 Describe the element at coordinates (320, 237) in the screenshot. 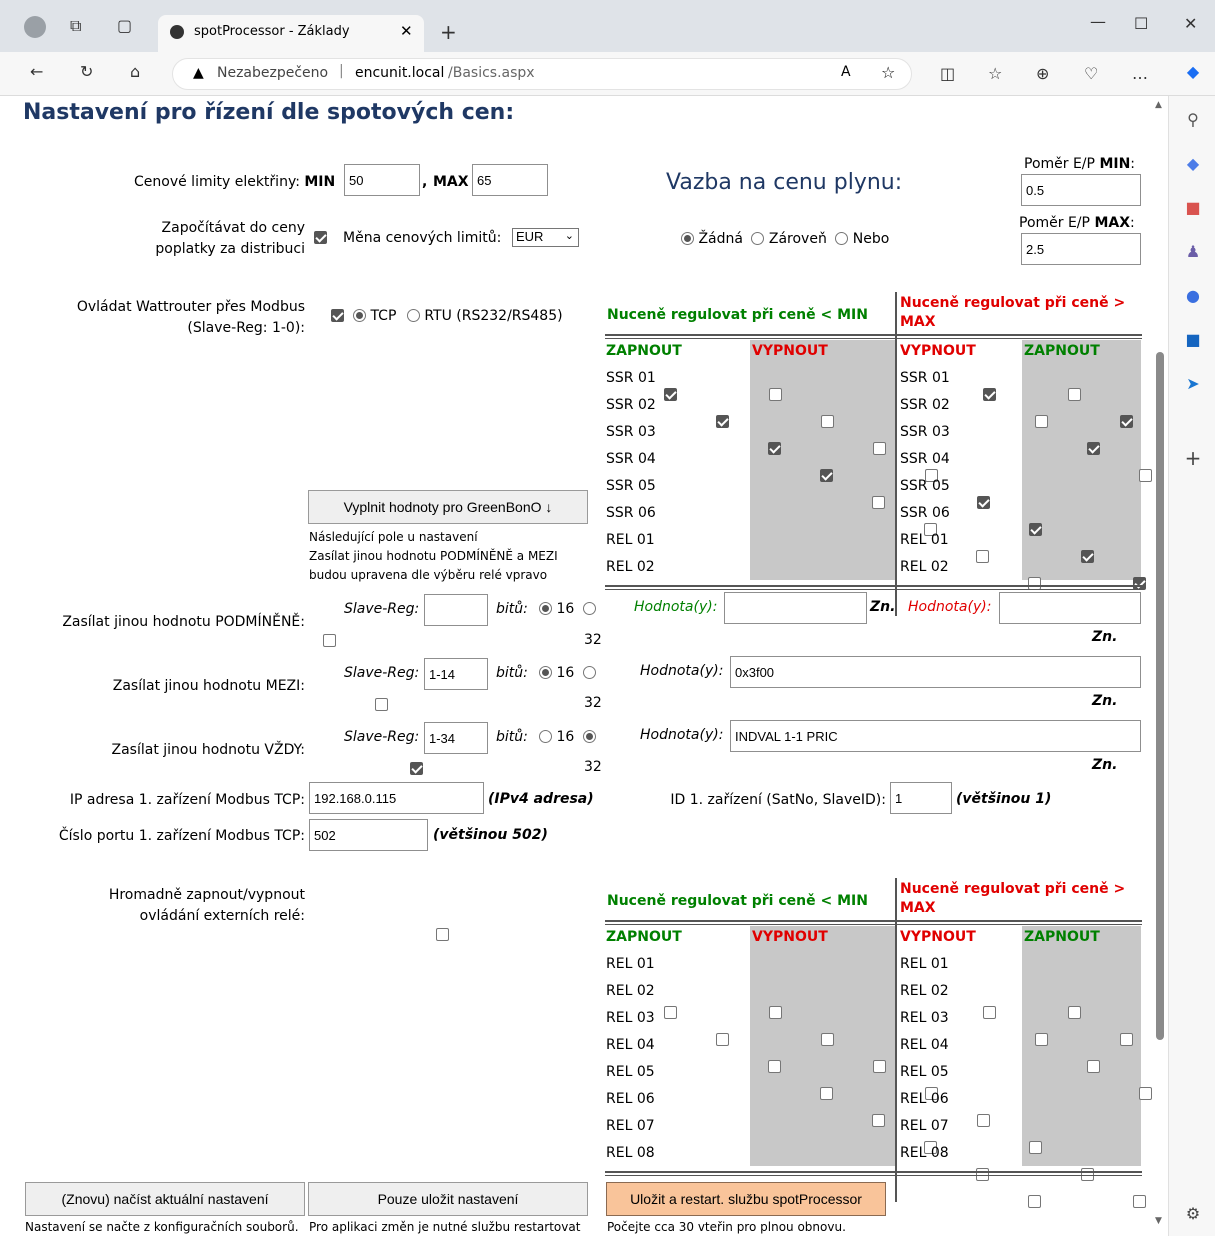

I see `include-fees-checkbox` at that location.